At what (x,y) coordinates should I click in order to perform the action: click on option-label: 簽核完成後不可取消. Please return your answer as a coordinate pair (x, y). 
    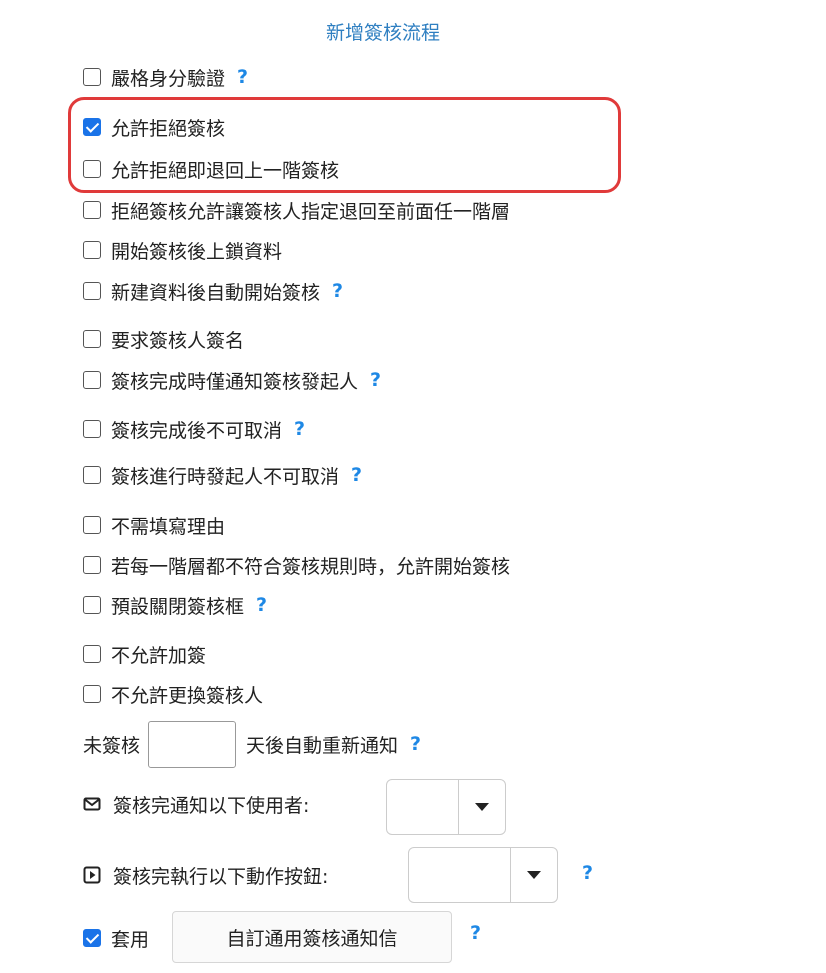
    Looking at the image, I should click on (197, 430).